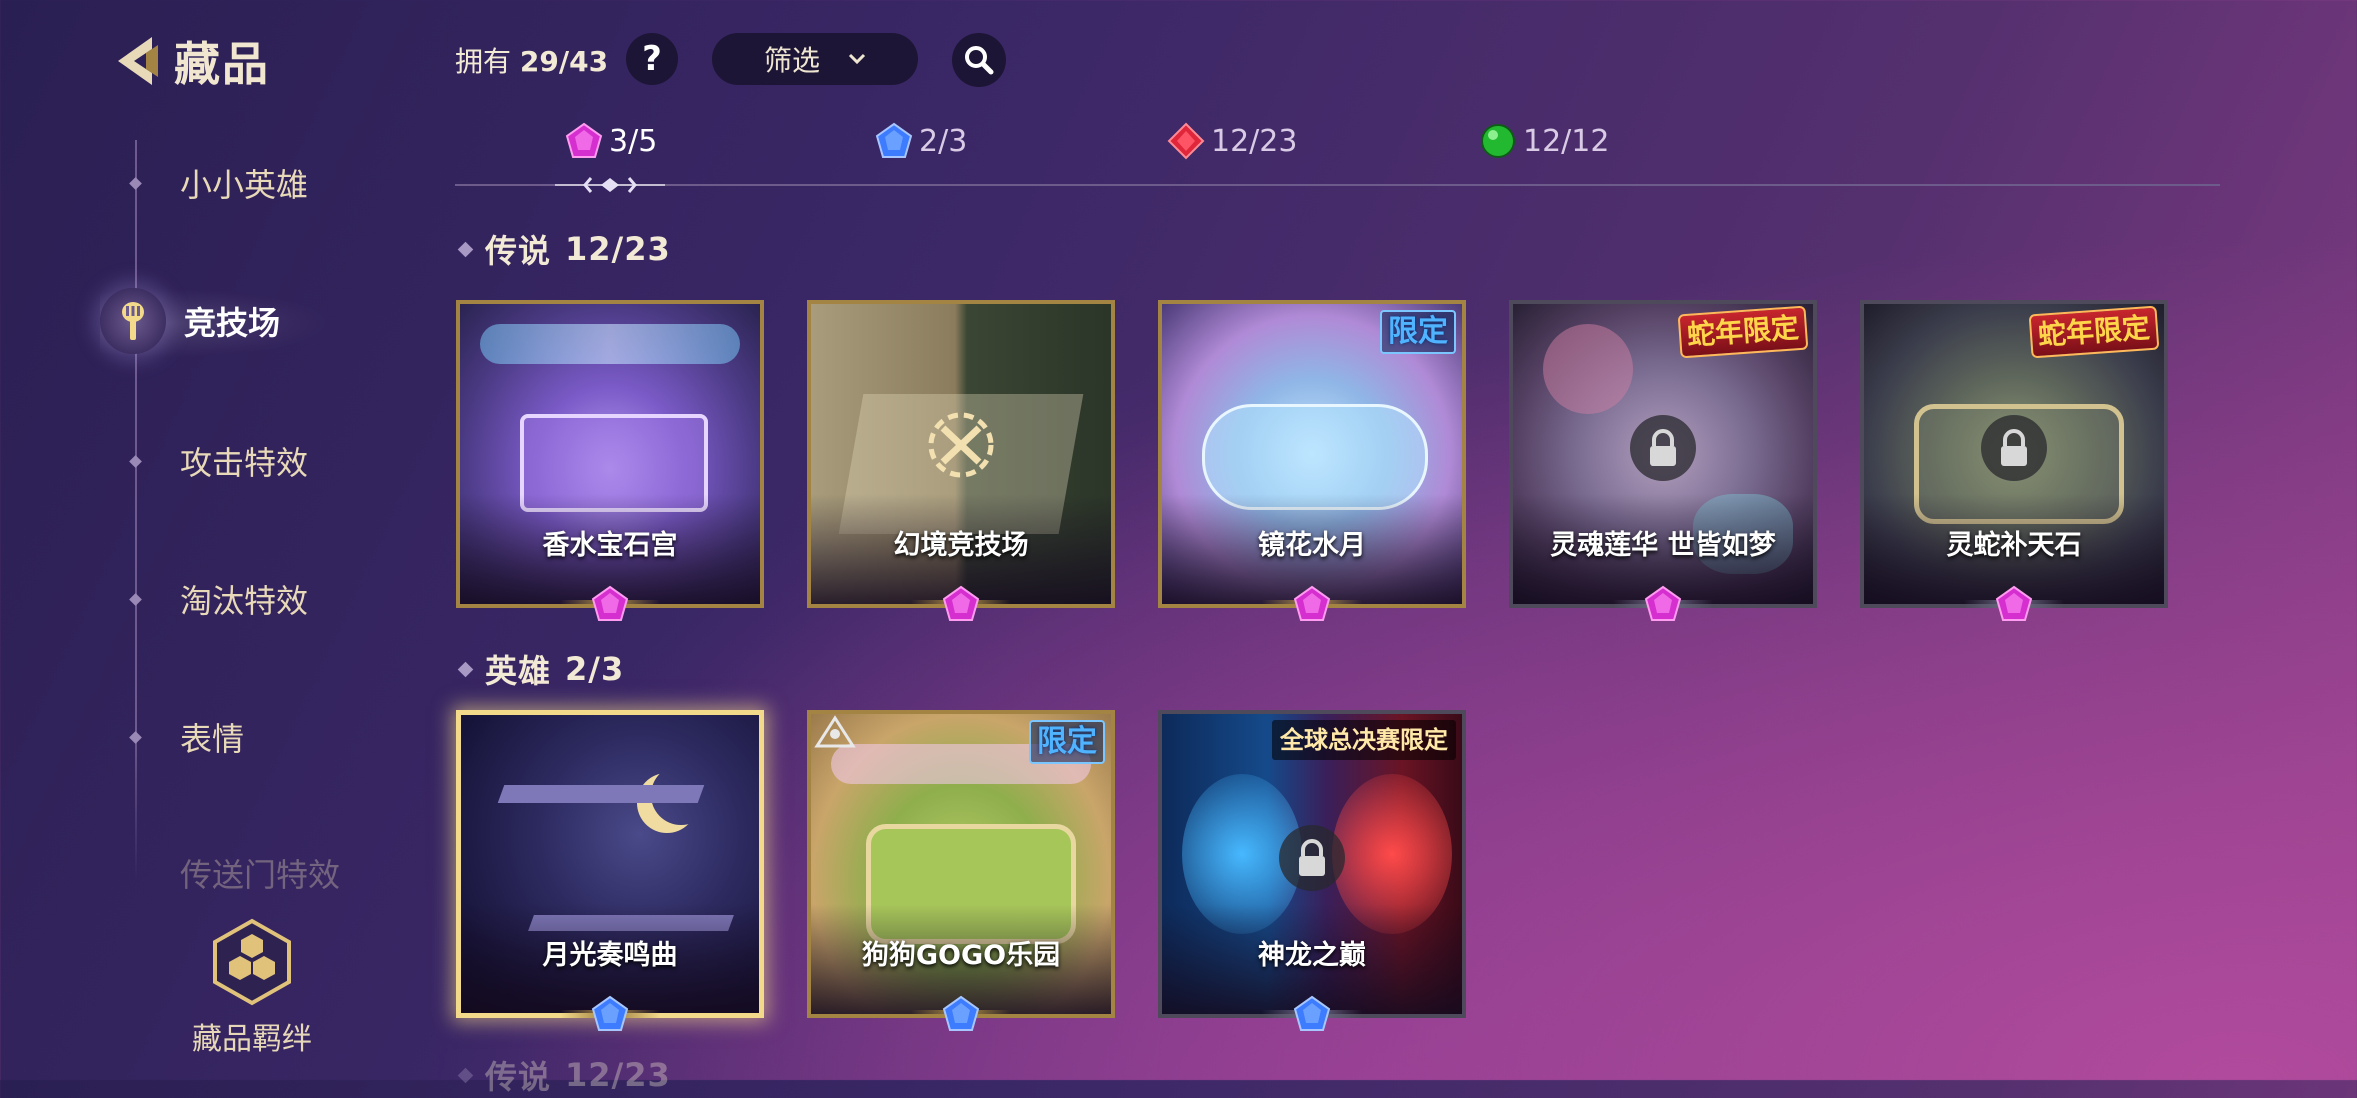 The height and width of the screenshot is (1098, 2357). Describe the element at coordinates (633, 141) in the screenshot. I see `tab-count: 3/5` at that location.